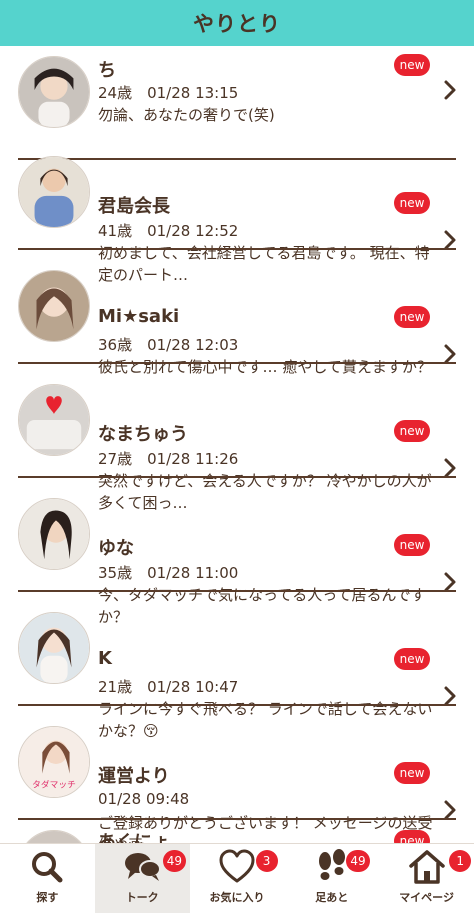  What do you see at coordinates (332, 897) in the screenshot?
I see `tab-label: 足あと` at bounding box center [332, 897].